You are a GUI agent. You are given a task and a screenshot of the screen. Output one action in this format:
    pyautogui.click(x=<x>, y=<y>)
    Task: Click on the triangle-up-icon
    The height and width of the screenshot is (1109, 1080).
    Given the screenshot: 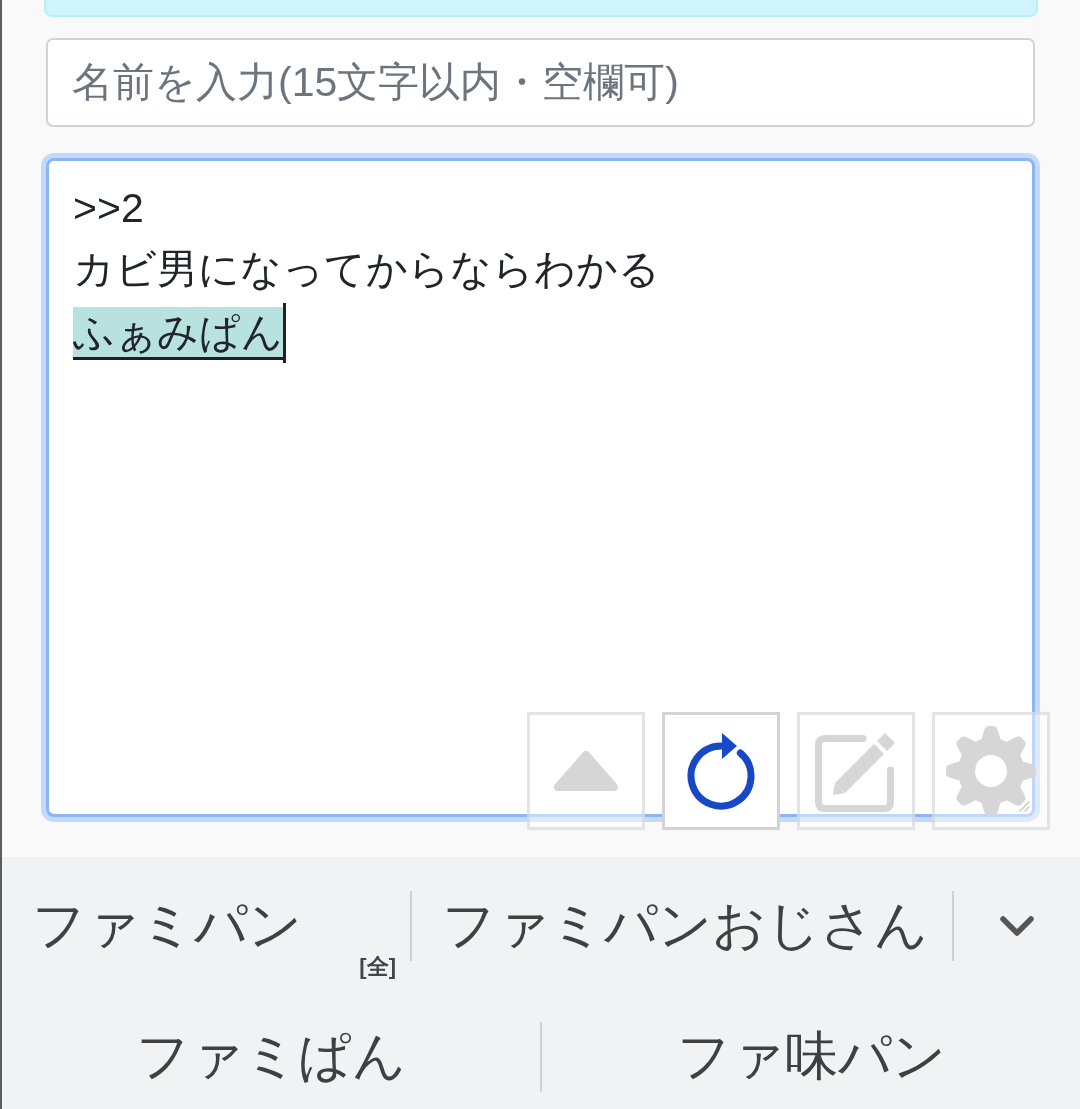 What is the action you would take?
    pyautogui.click(x=586, y=771)
    